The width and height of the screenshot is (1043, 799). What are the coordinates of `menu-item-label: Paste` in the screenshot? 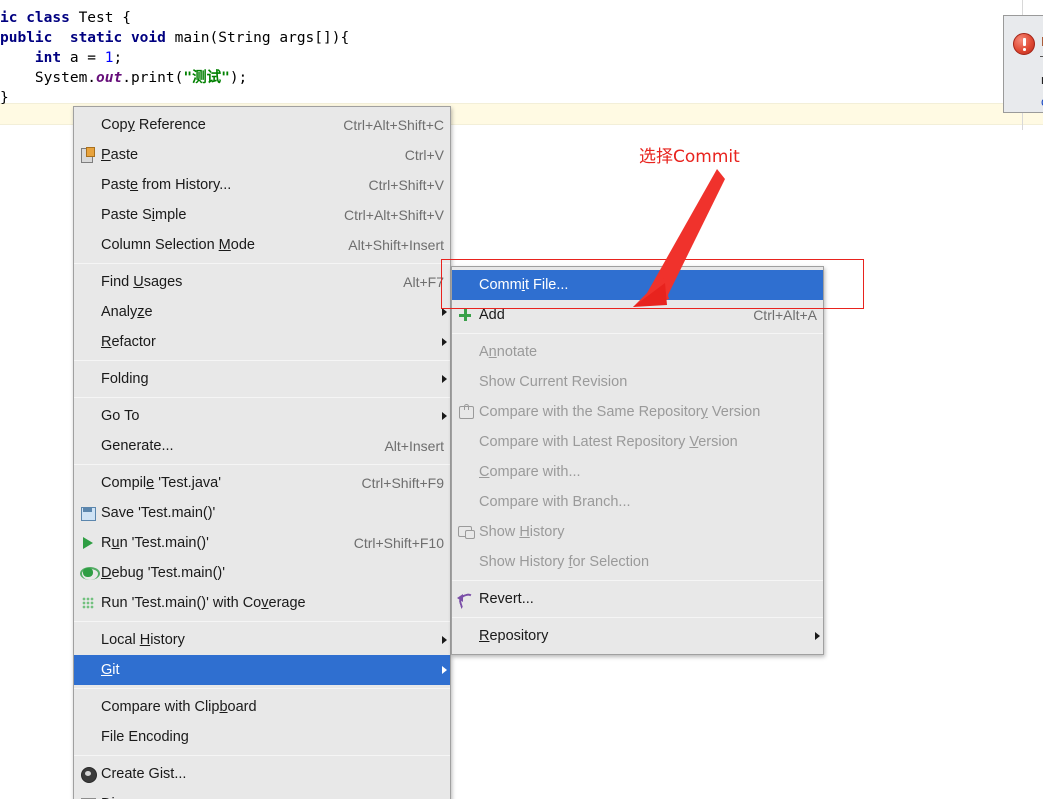 It's located at (120, 155).